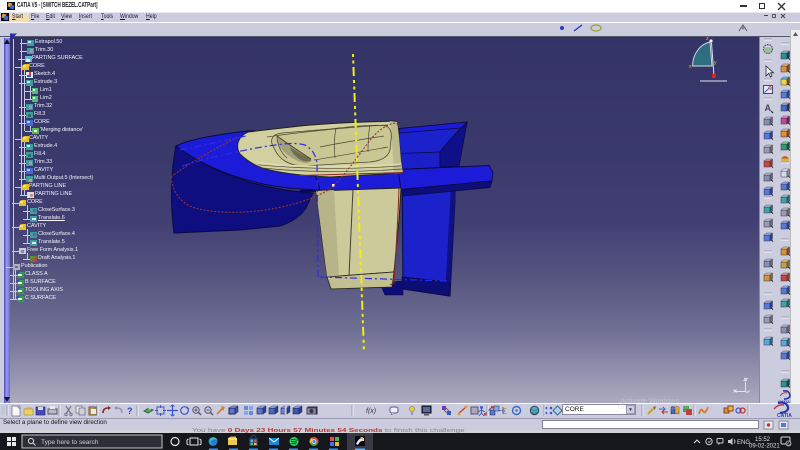 This screenshot has width=800, height=450. I want to click on svg-text: f(x), so click(371, 411).